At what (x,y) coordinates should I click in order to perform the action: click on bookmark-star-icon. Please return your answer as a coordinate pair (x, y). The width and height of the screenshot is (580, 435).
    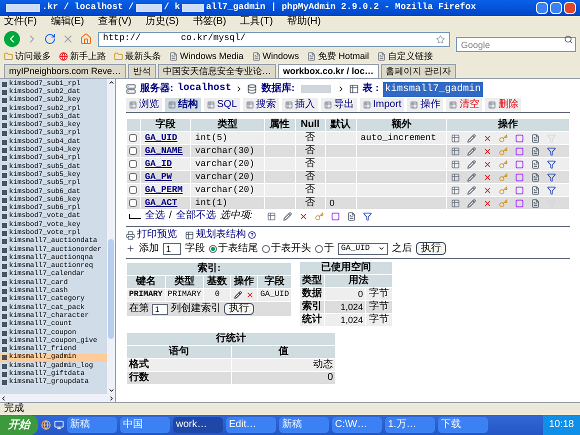
    Looking at the image, I should click on (440, 39).